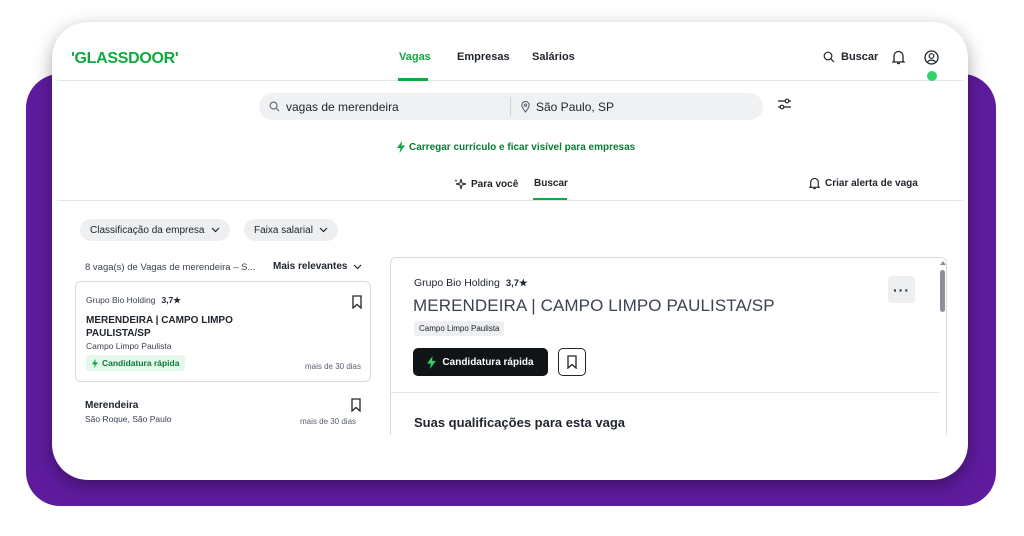 Image resolution: width=1024 pixels, height=536 pixels. I want to click on tab-salarios: Salários, so click(553, 57).